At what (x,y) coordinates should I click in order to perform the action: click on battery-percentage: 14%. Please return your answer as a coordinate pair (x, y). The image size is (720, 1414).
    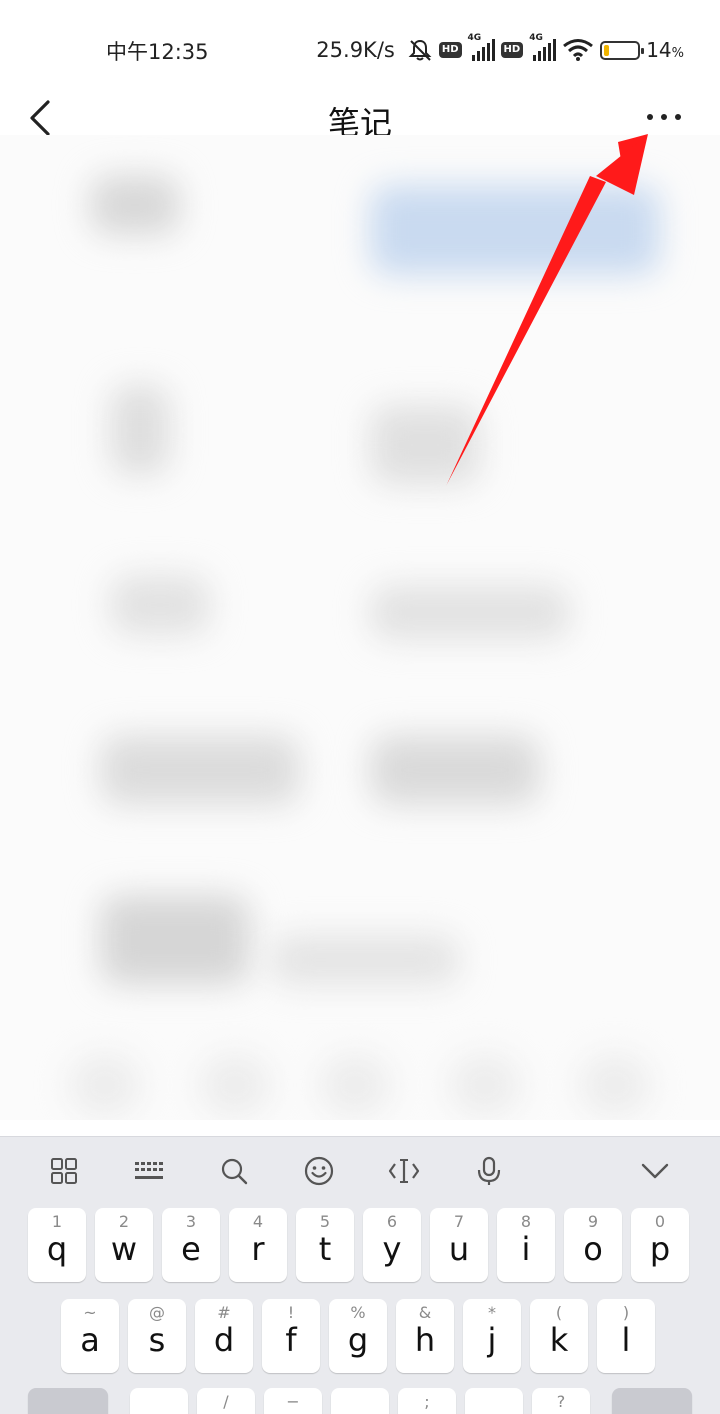
    Looking at the image, I should click on (665, 50).